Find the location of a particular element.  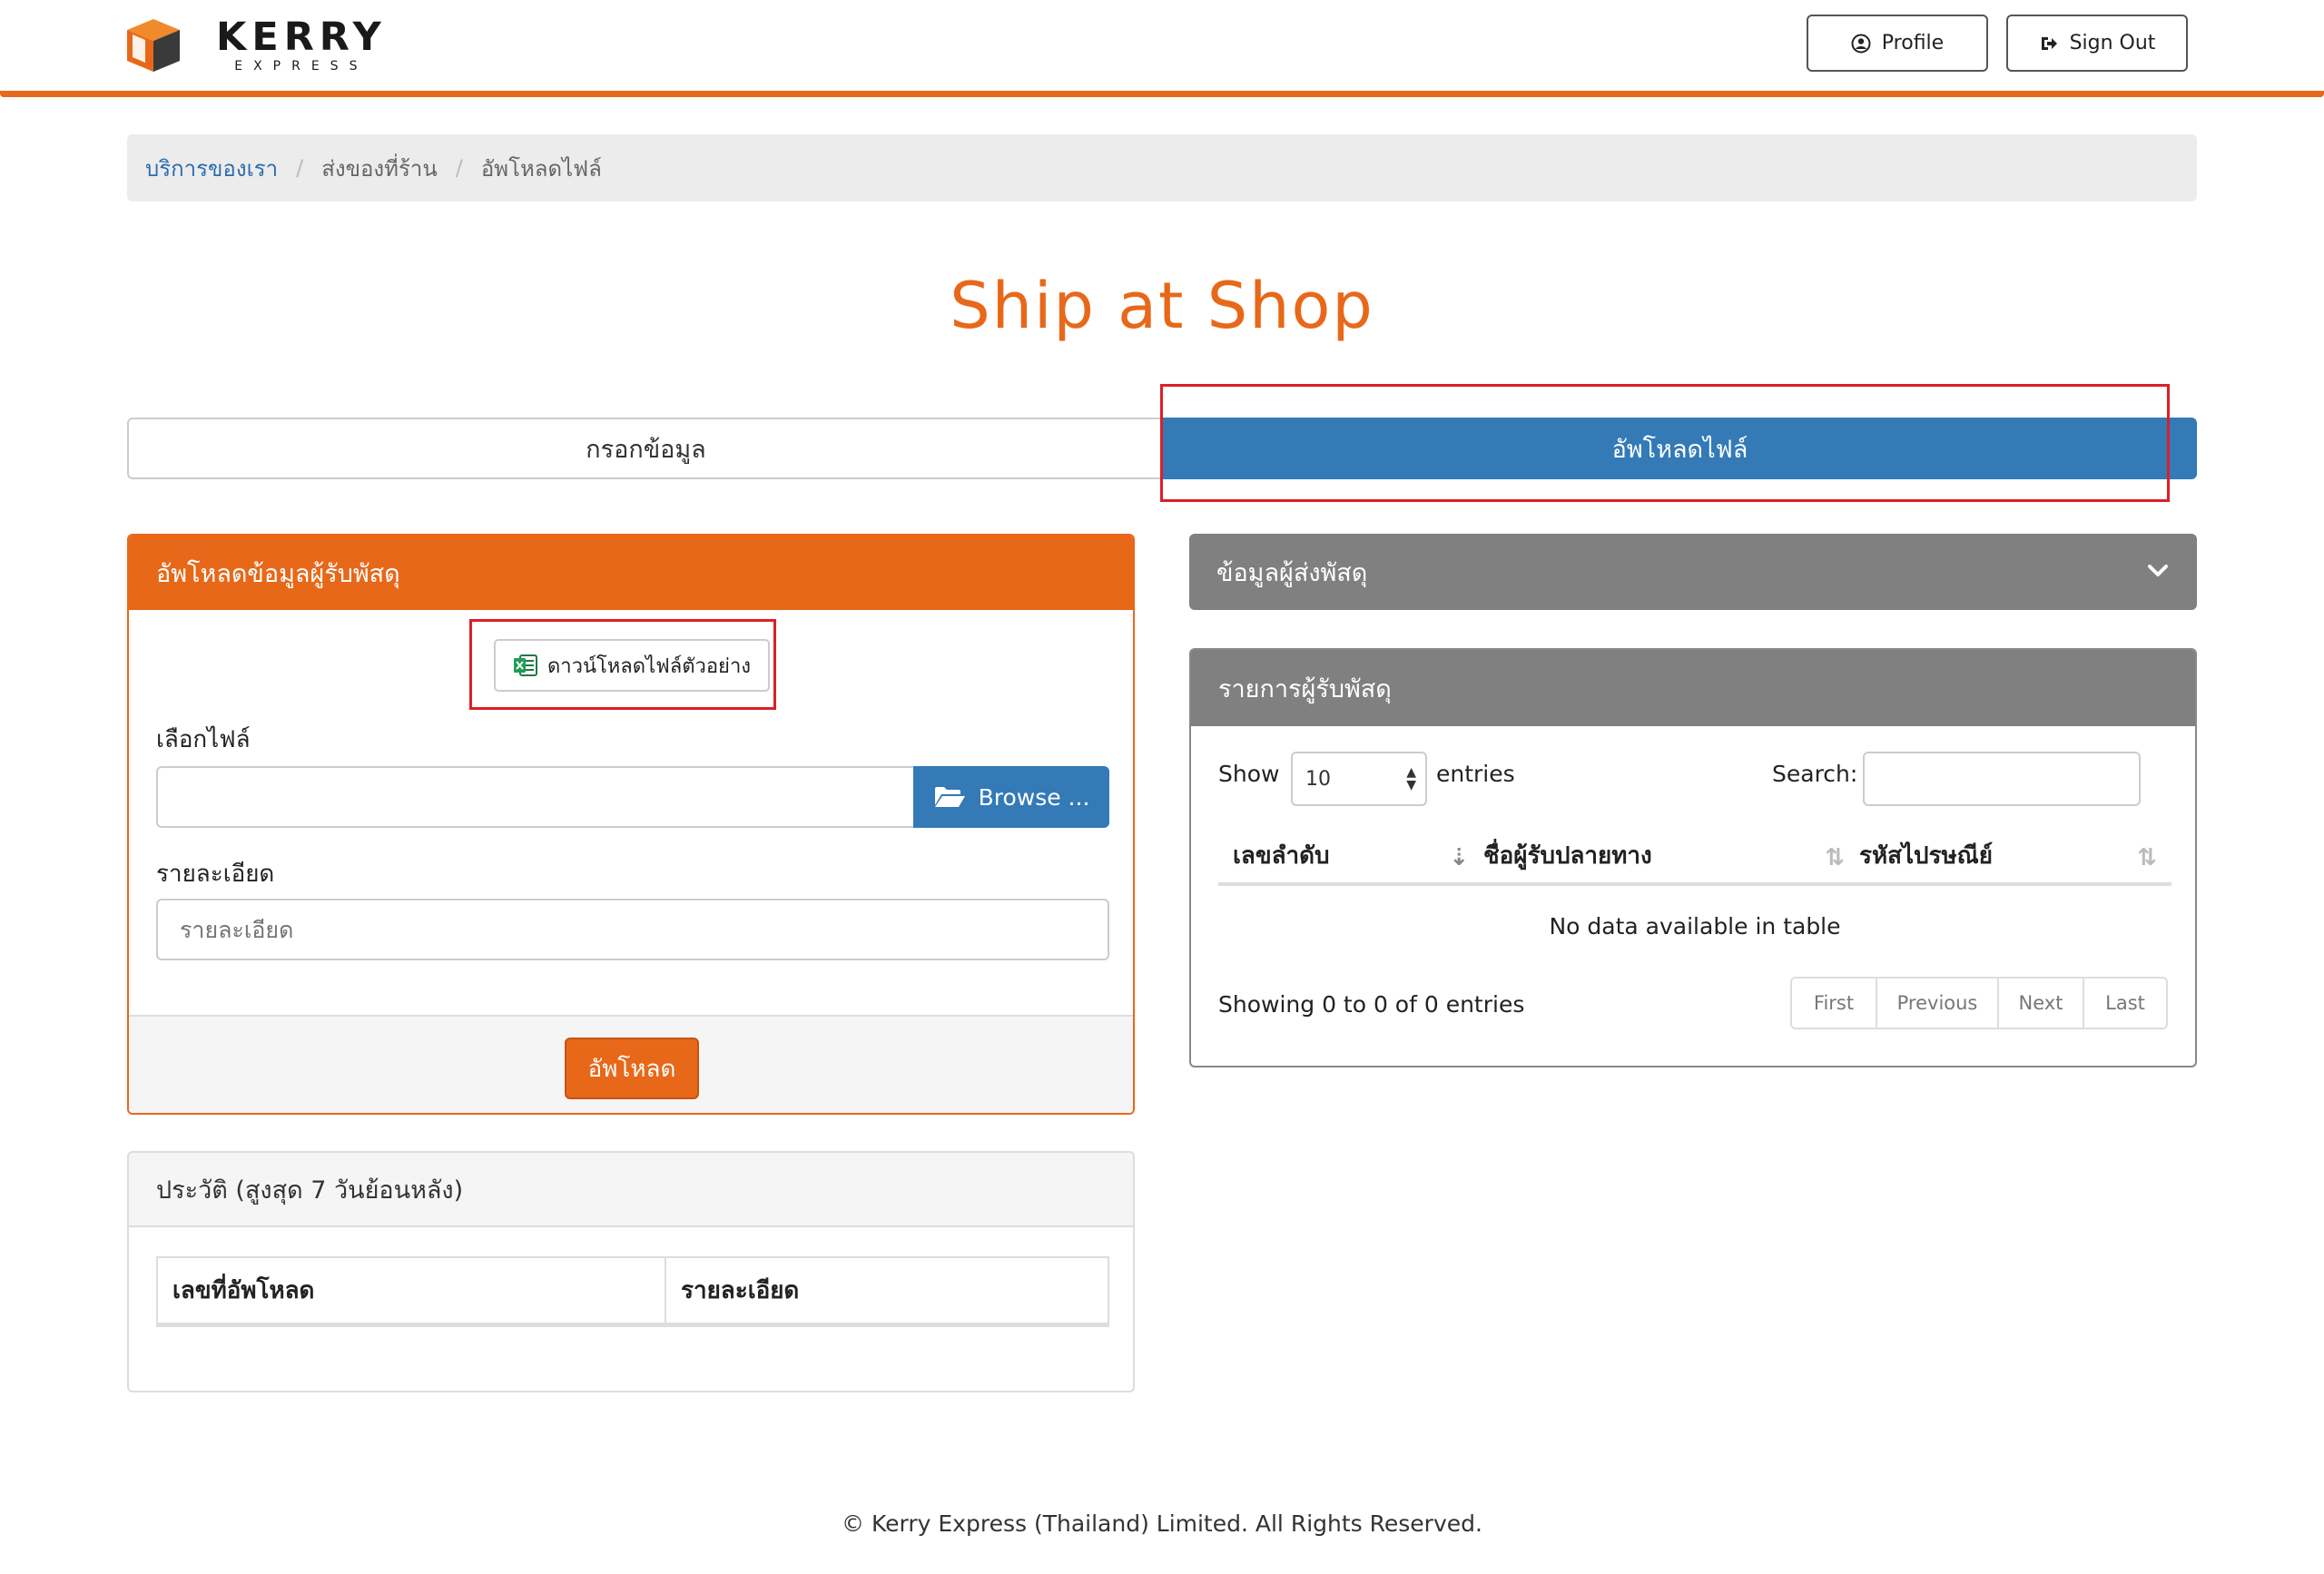

kerry-logo: KERRY EXPRESS is located at coordinates (270, 45).